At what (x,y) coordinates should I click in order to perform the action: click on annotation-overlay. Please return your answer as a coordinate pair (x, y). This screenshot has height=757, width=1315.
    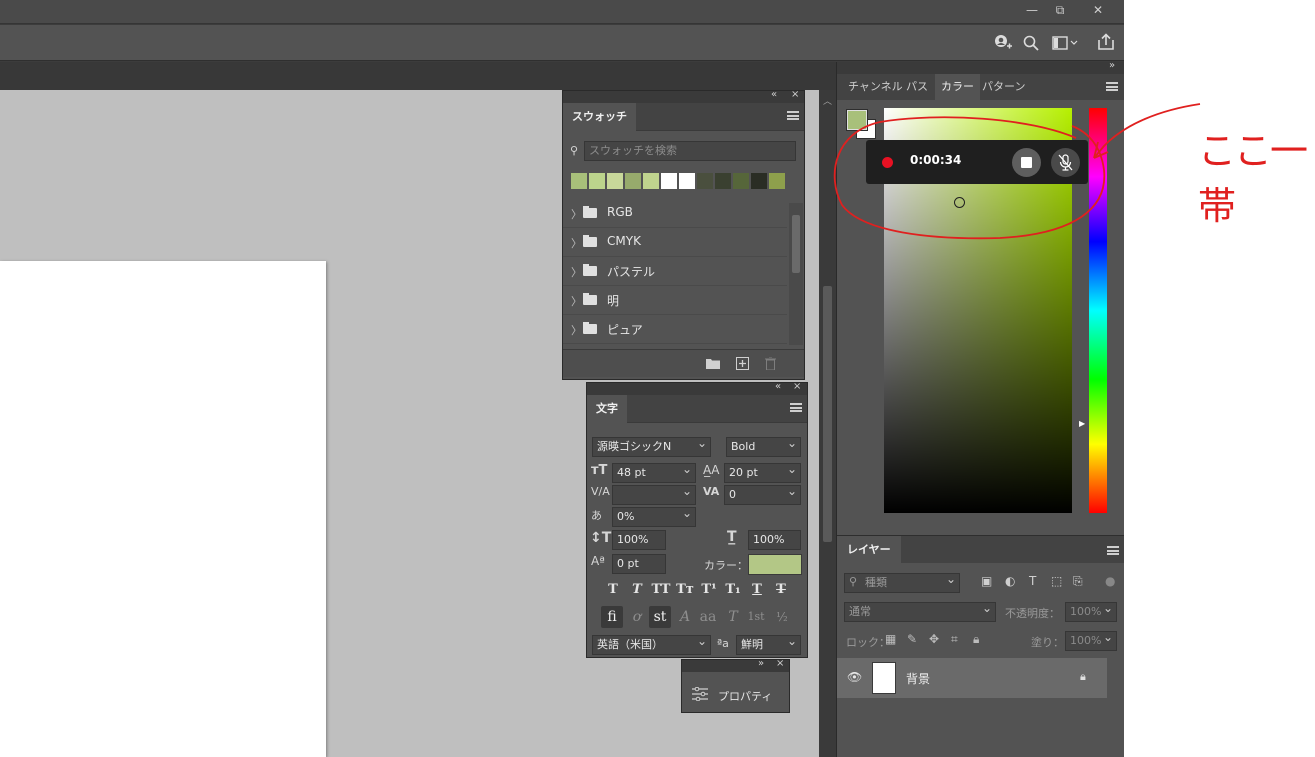
    Looking at the image, I should click on (1017, 171).